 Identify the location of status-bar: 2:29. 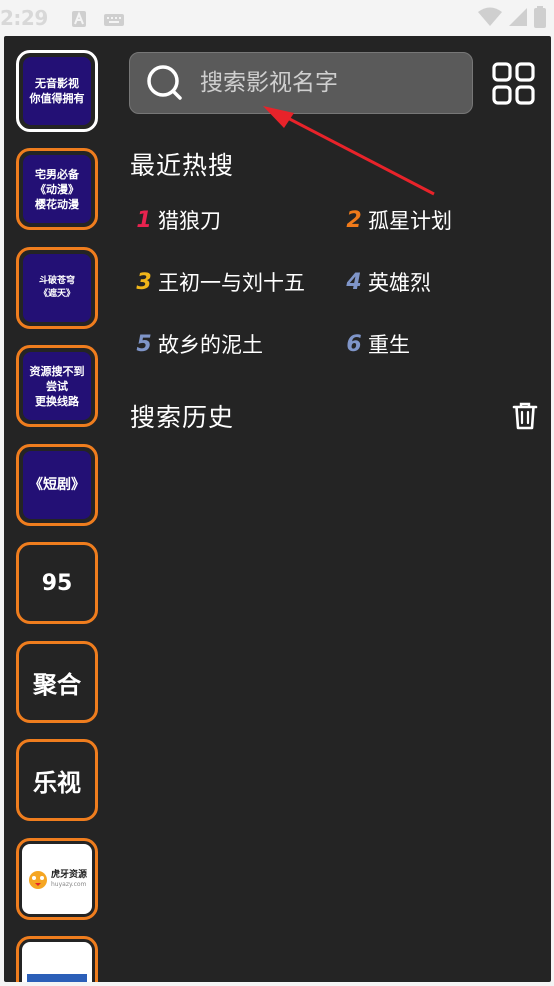
(277, 18).